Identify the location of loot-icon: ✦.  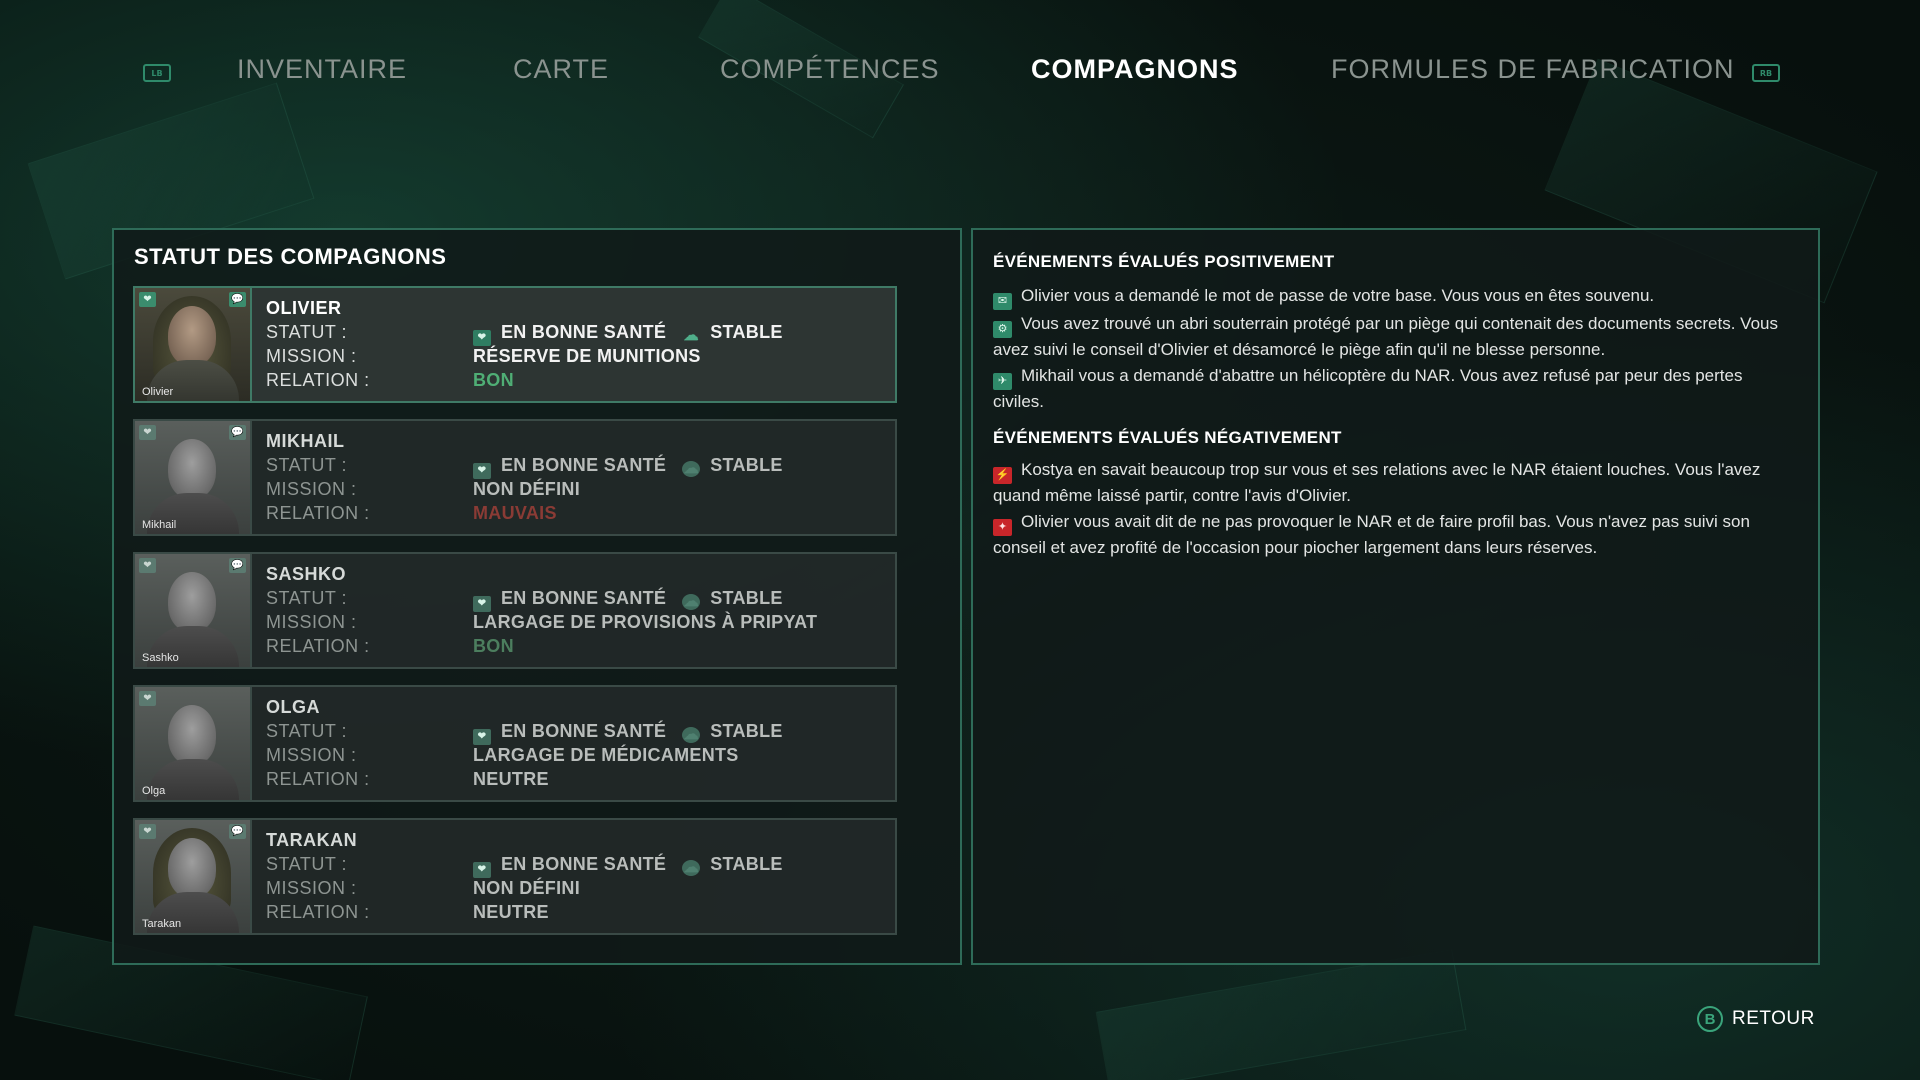
(1002, 527).